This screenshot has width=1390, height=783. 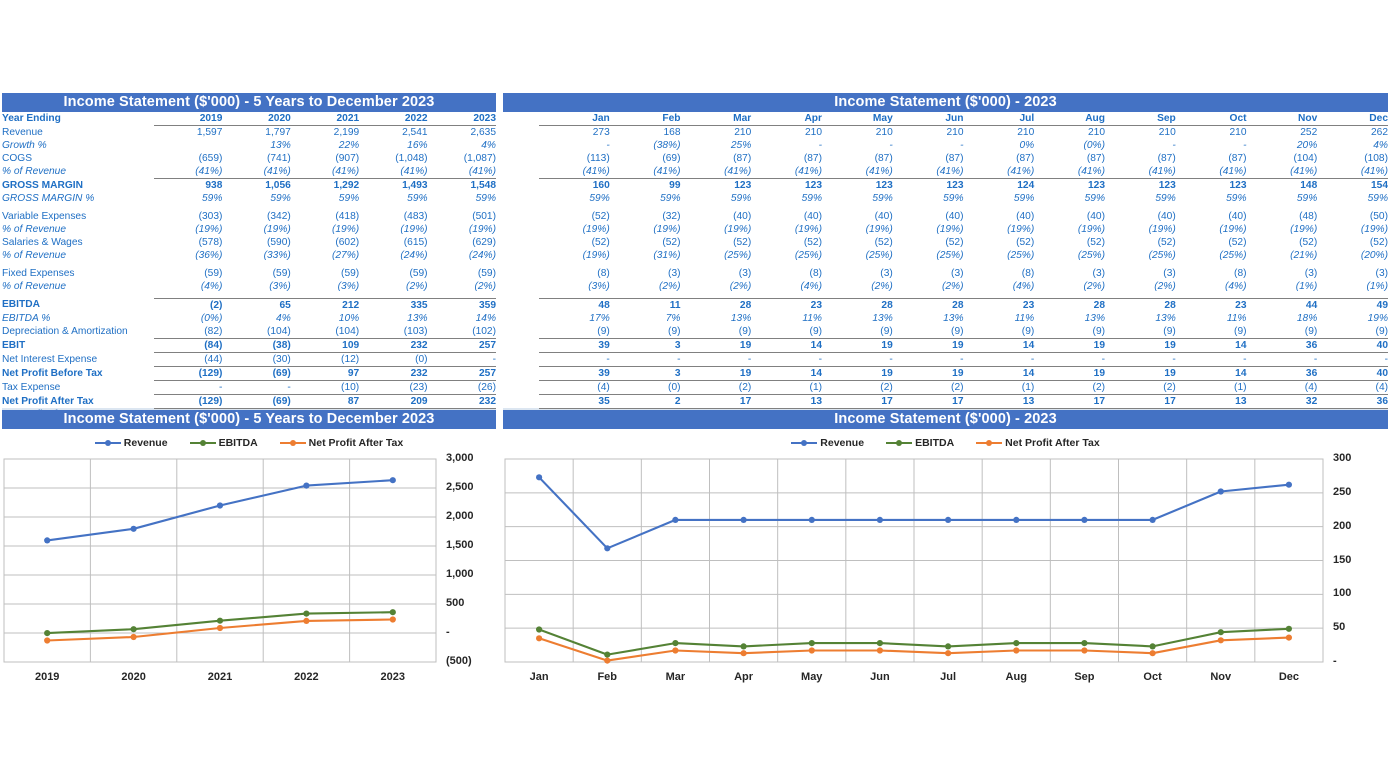 What do you see at coordinates (1282, 286) in the screenshot?
I see `table-cell: (1%)` at bounding box center [1282, 286].